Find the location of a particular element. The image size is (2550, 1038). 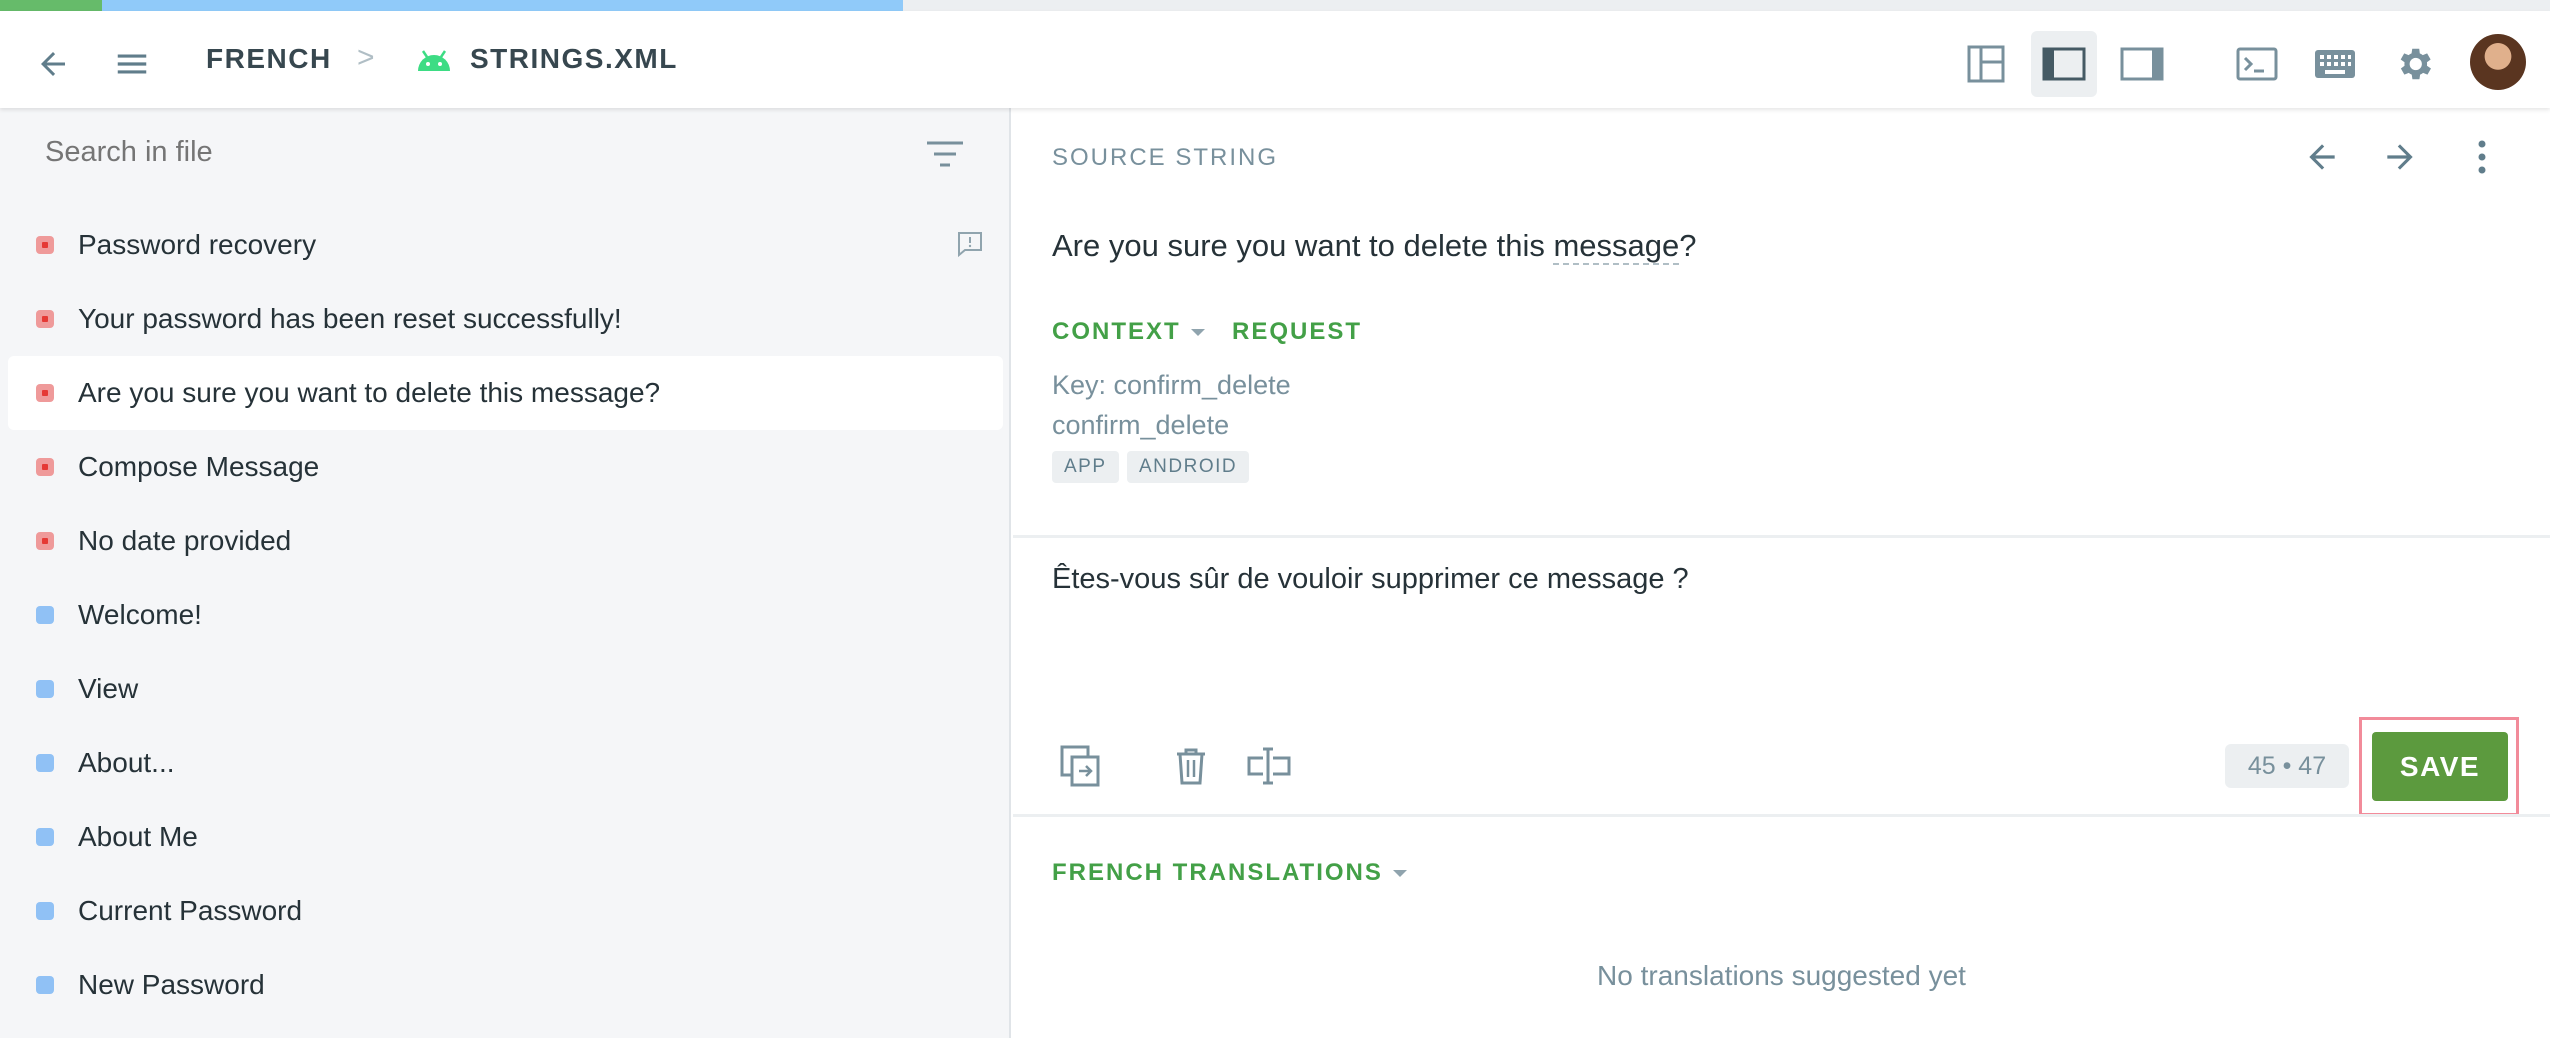

string-list-item-label: About Me is located at coordinates (138, 836).